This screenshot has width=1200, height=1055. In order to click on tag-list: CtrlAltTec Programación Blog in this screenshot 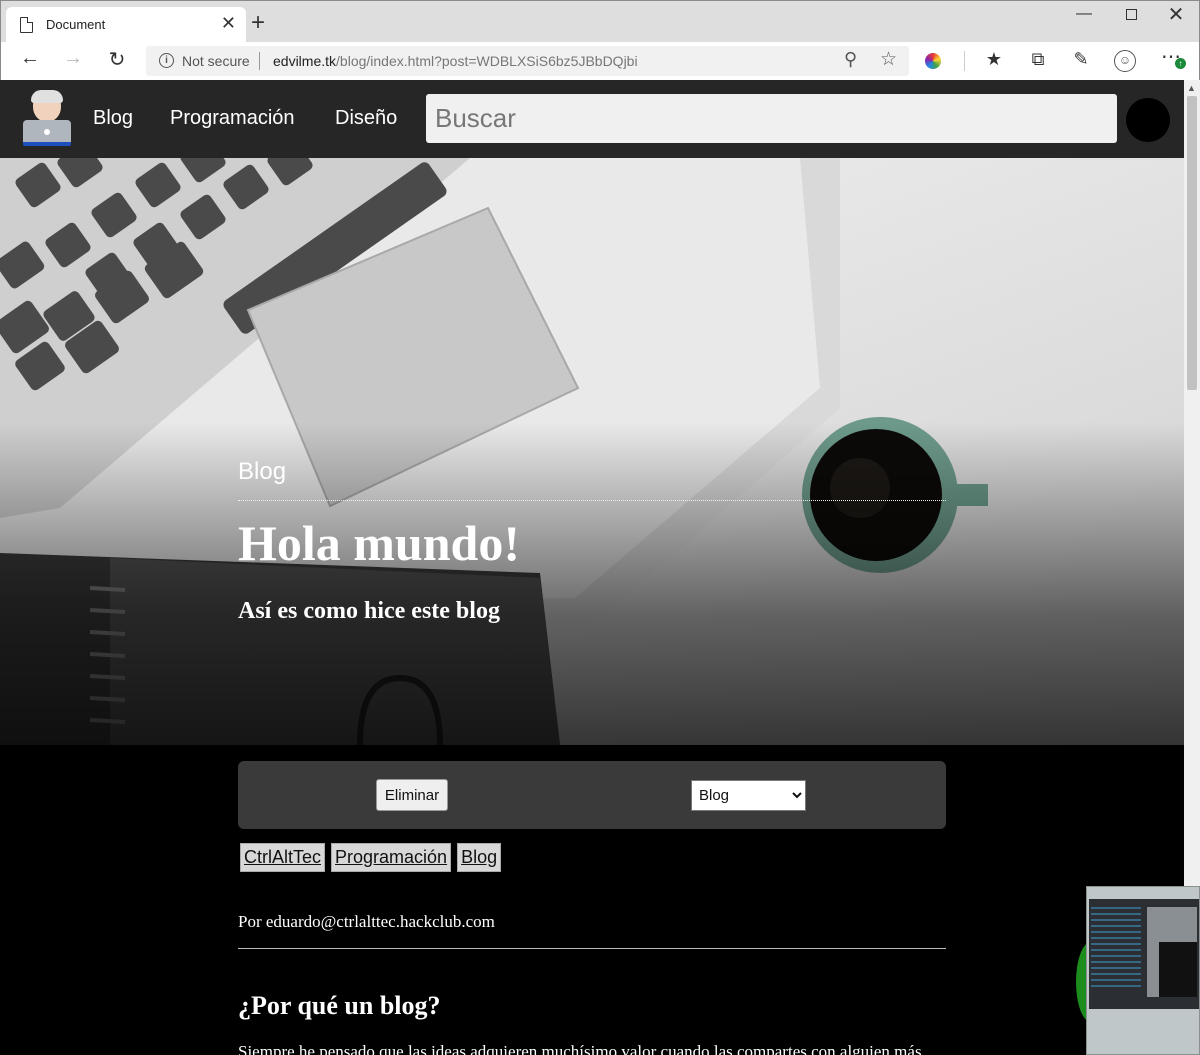, I will do `click(373, 857)`.